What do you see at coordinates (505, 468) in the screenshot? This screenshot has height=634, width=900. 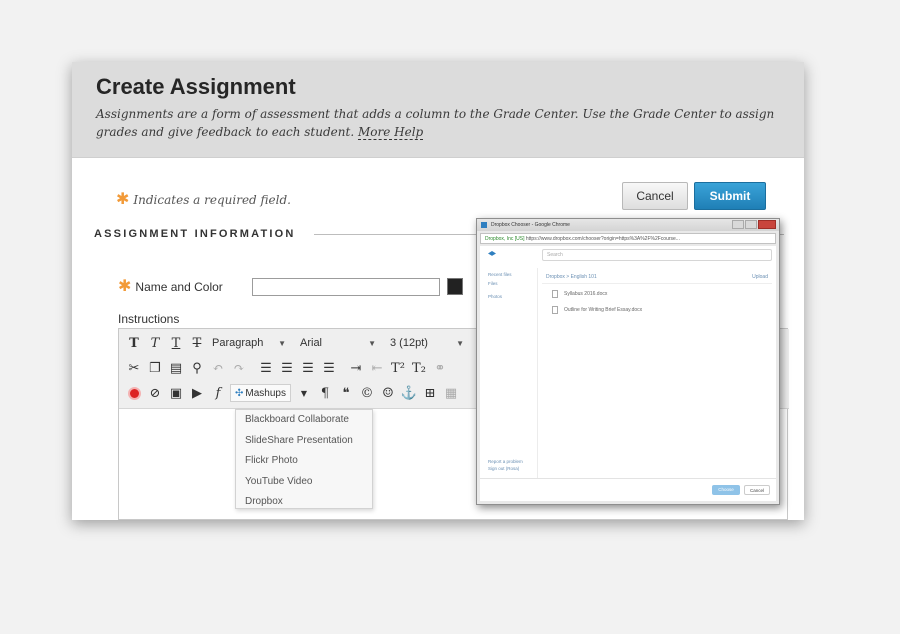 I see `sign-out-link: Sign out (Rosa)` at bounding box center [505, 468].